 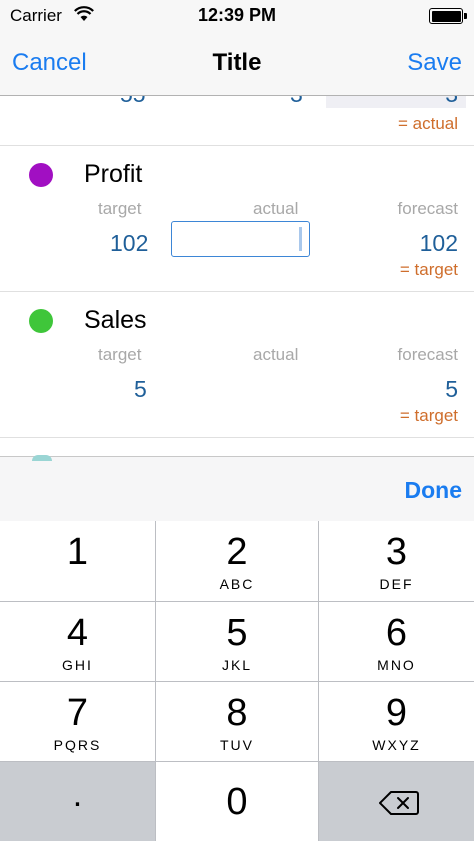 What do you see at coordinates (77, 641) in the screenshot?
I see `key-4: 4 GHI` at bounding box center [77, 641].